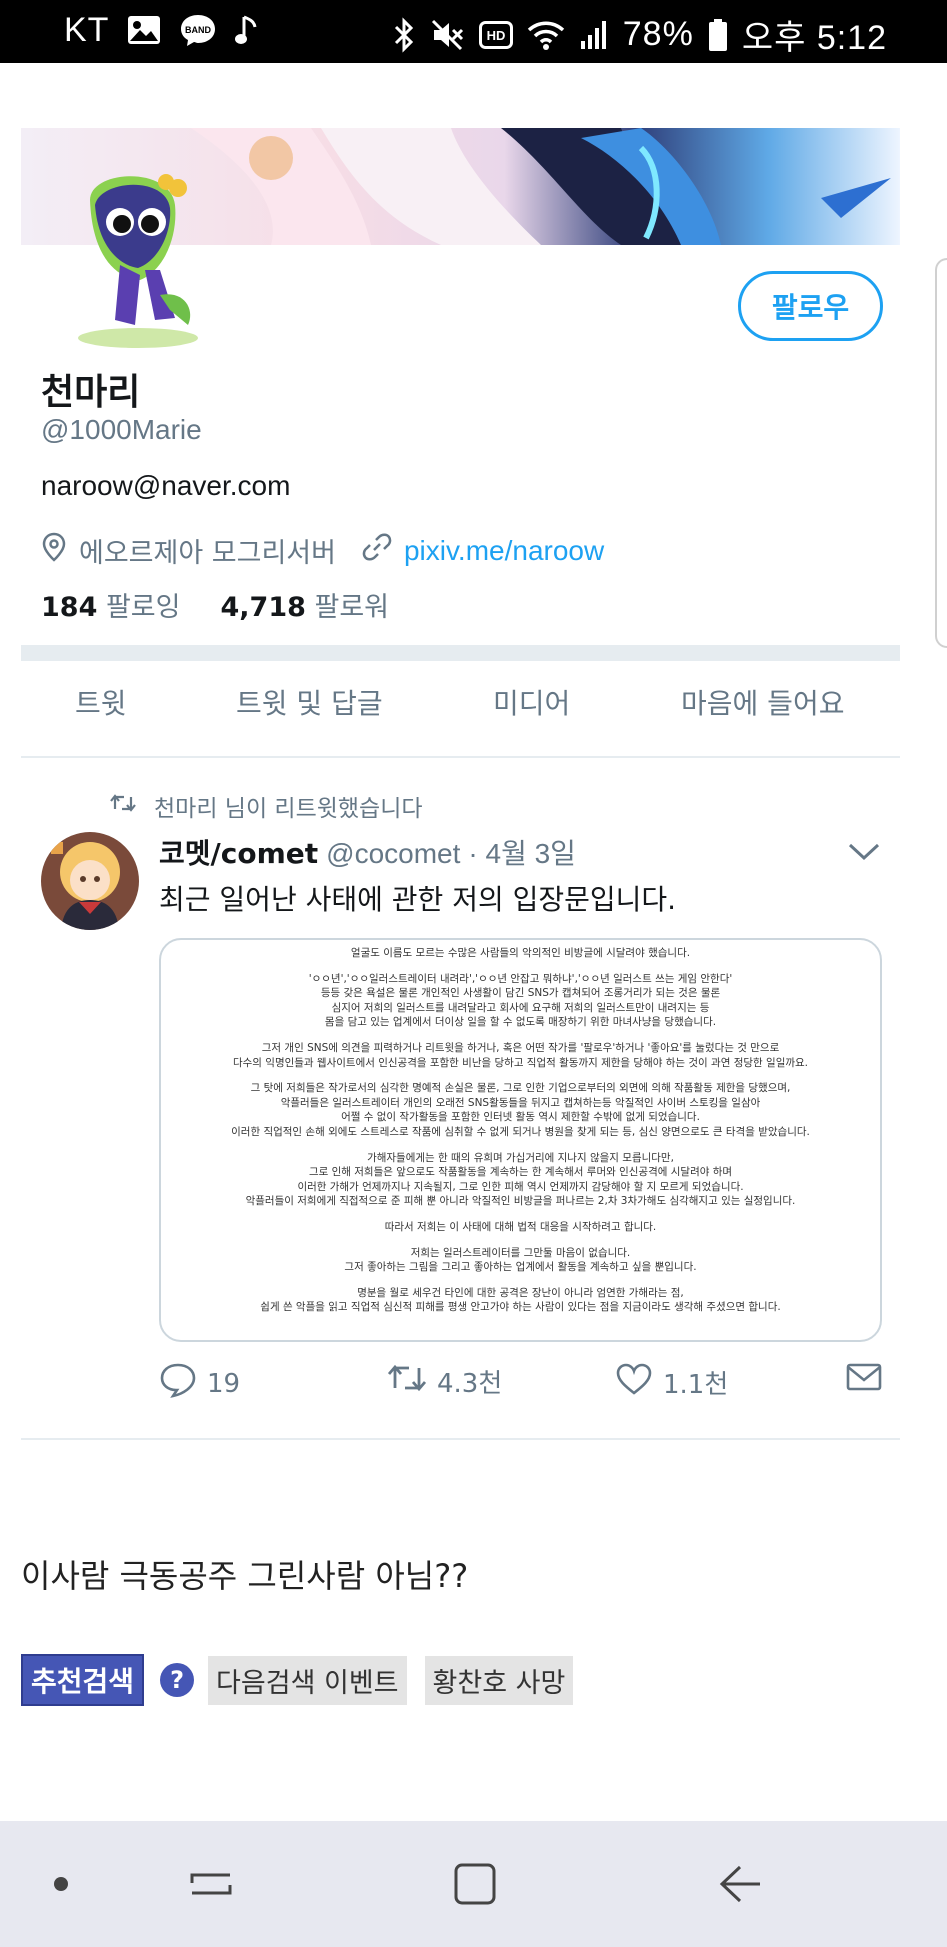  I want to click on back-button-icon, so click(741, 1886).